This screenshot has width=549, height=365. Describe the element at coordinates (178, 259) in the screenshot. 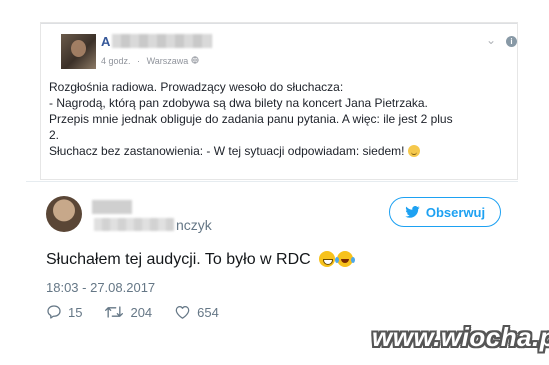

I see `tweet-text: Słuchałem tej audycji. To było w RDC` at that location.